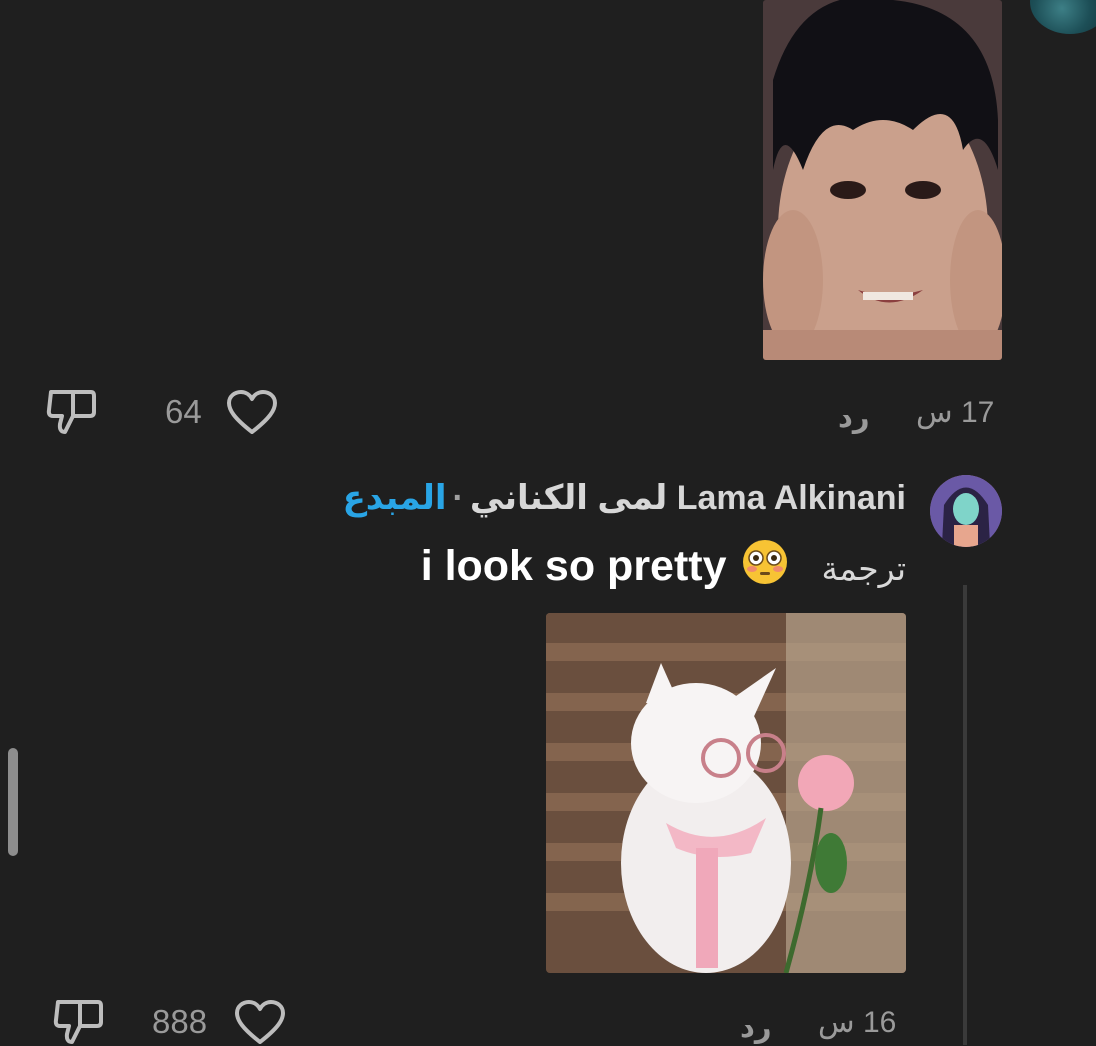 Image resolution: width=1096 pixels, height=1046 pixels. I want to click on timestamp: 17 س, so click(955, 412).